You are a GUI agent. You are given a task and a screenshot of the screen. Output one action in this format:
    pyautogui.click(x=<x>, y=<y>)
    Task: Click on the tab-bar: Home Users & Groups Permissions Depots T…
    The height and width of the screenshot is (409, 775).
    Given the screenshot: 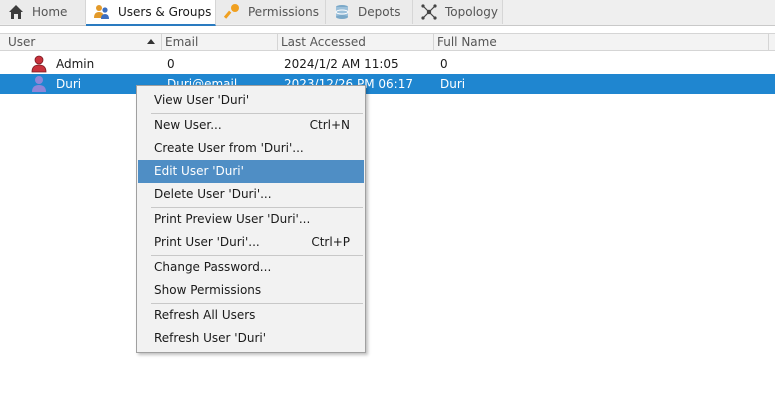 What is the action you would take?
    pyautogui.click(x=387, y=13)
    